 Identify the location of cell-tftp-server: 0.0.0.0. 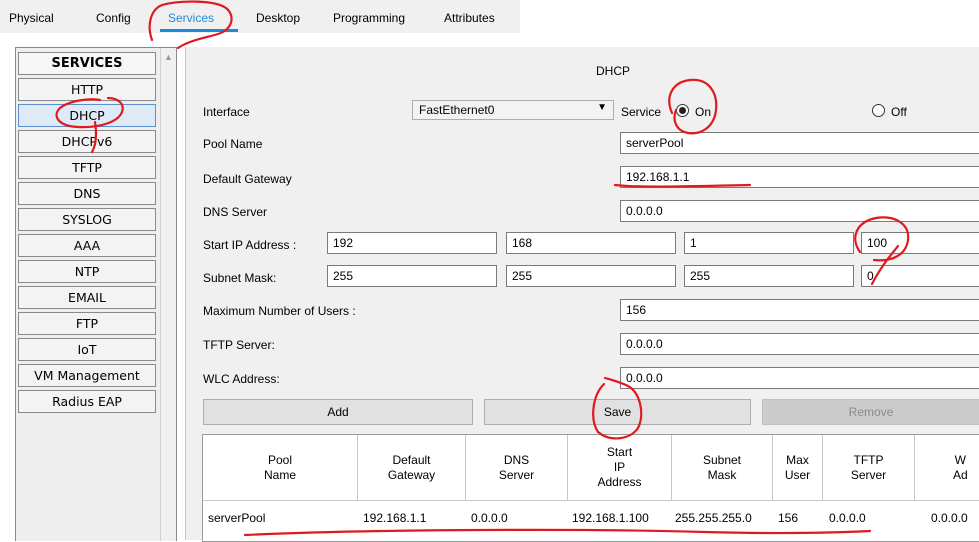
(847, 518).